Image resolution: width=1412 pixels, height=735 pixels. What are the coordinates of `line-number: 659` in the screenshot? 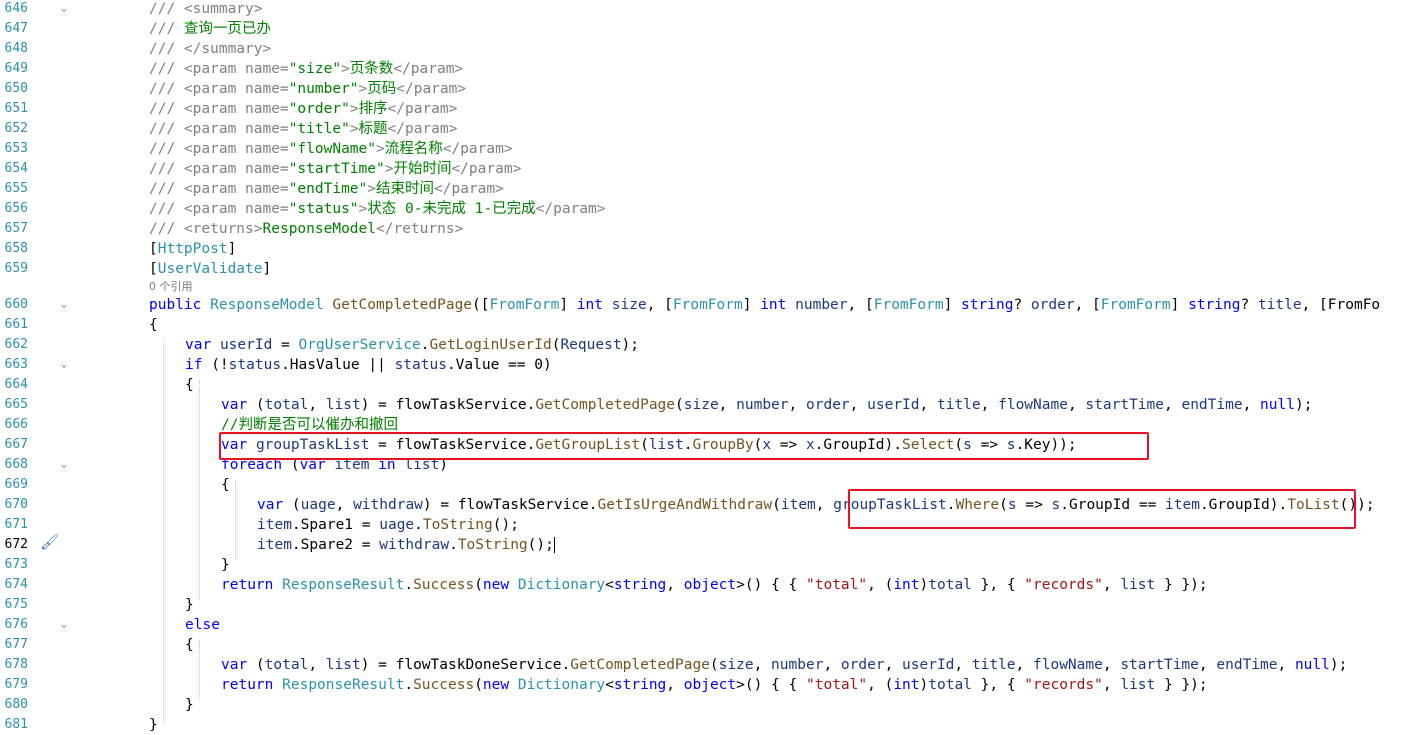 It's located at (16, 268).